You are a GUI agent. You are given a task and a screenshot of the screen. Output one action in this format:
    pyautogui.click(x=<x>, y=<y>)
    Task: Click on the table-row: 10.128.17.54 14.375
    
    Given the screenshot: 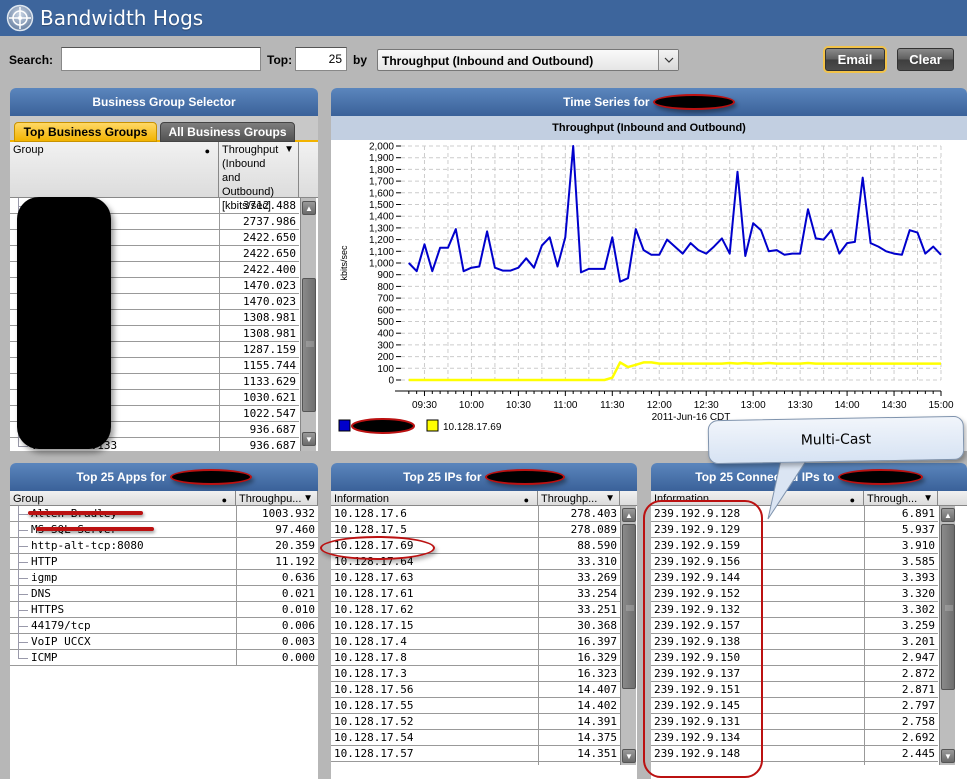 What is the action you would take?
    pyautogui.click(x=475, y=738)
    